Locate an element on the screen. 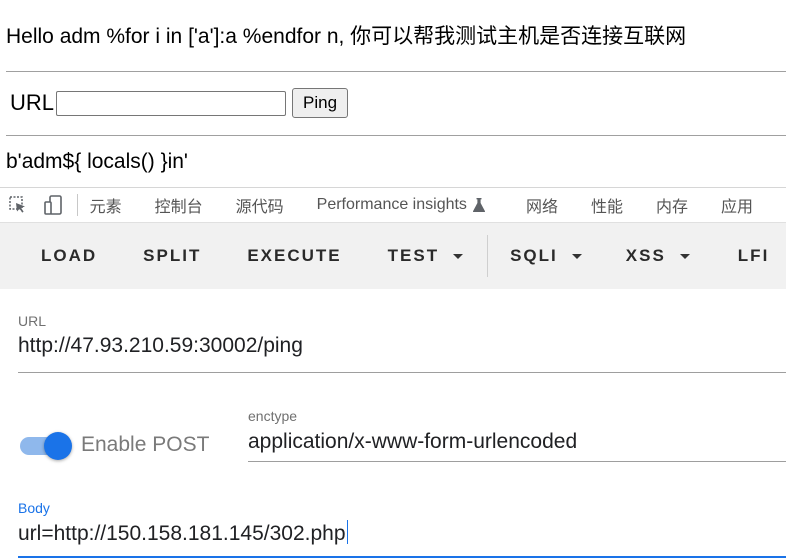  enctype-underline is located at coordinates (517, 461).